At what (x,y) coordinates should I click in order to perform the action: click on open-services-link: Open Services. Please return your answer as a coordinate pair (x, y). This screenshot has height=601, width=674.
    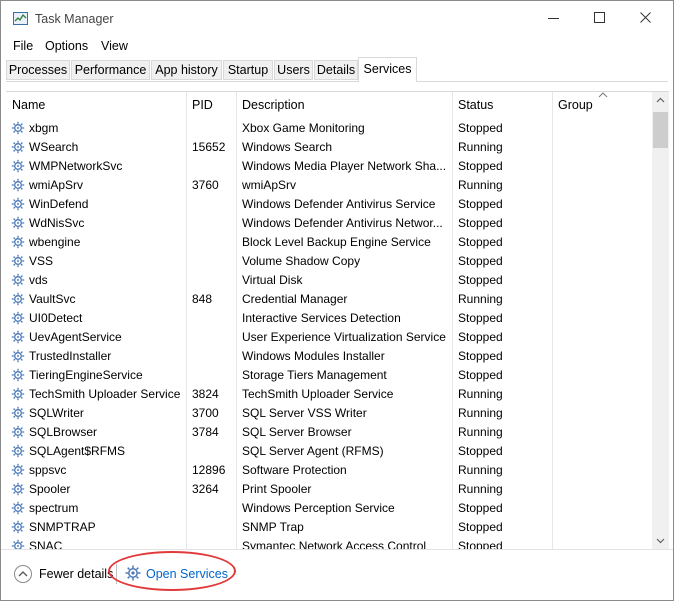
    Looking at the image, I should click on (187, 574).